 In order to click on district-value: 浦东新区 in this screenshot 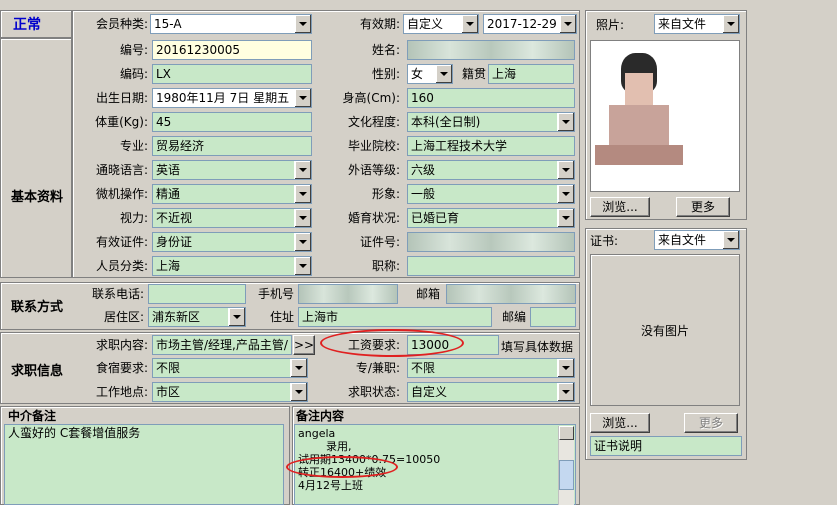, I will do `click(176, 317)`.